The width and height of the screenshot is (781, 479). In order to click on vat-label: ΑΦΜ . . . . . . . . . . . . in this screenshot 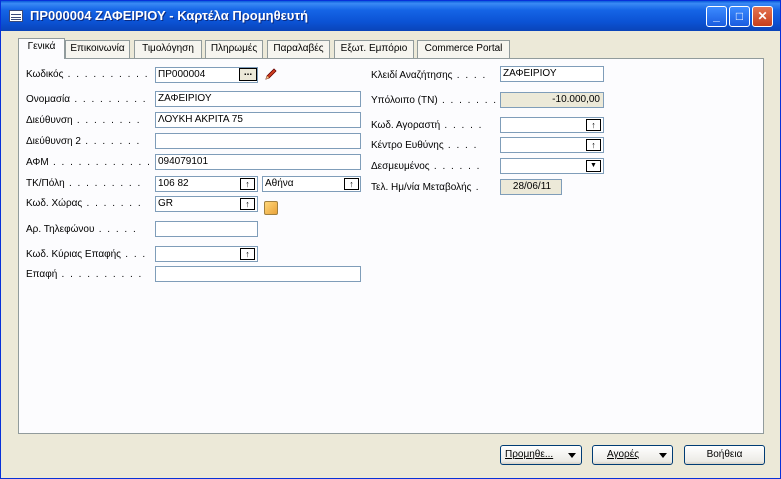, I will do `click(89, 162)`.